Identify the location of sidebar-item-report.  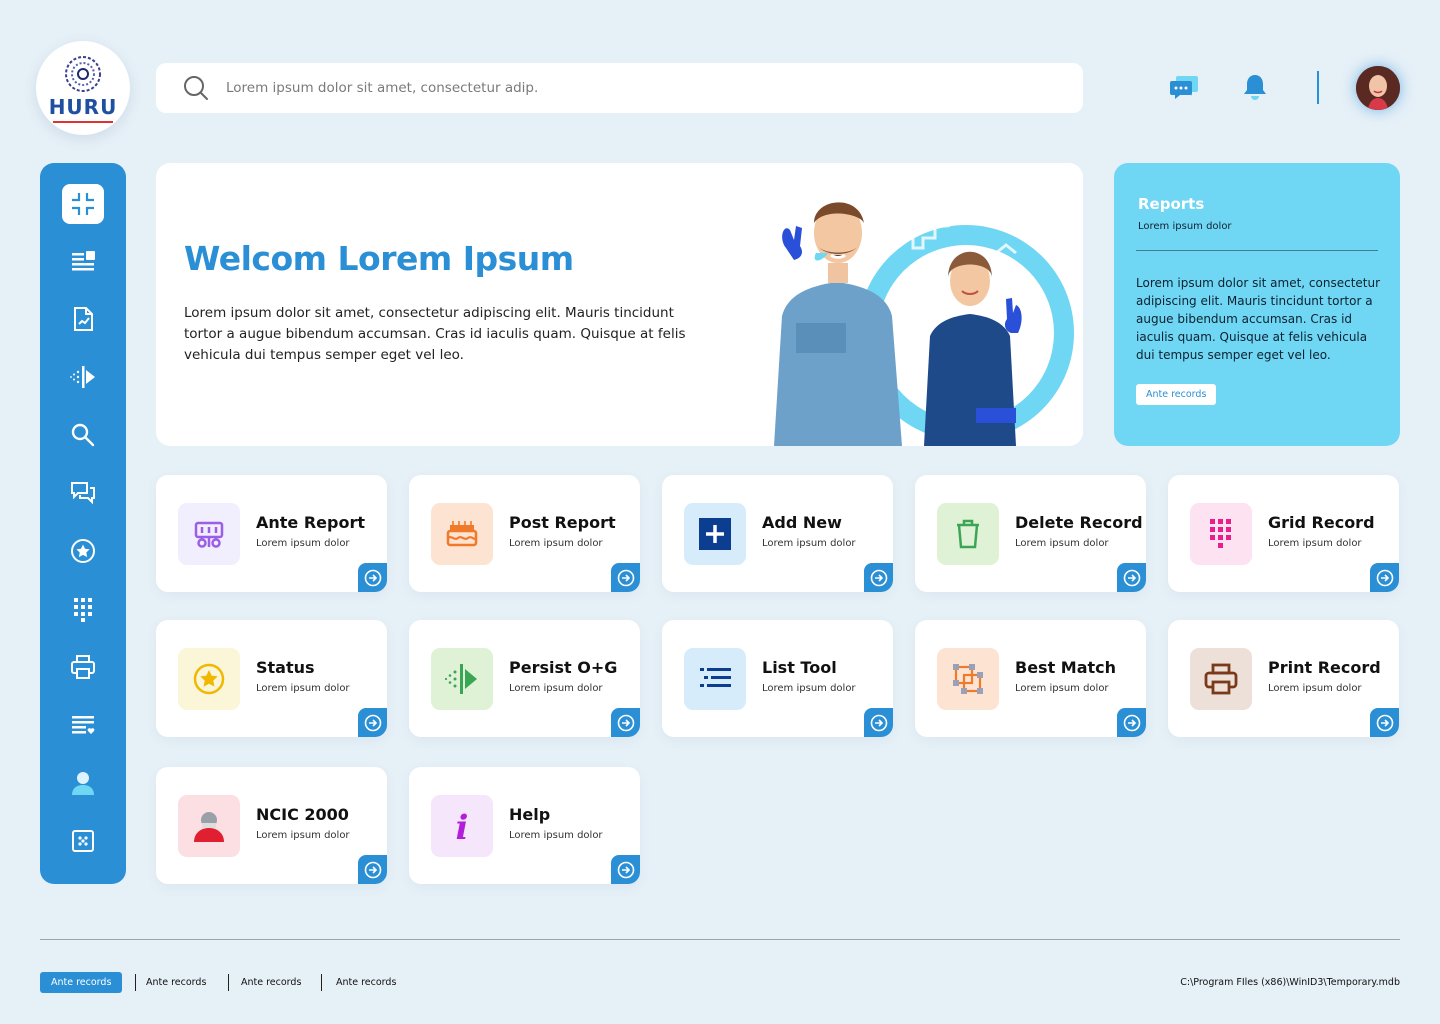
(83, 319).